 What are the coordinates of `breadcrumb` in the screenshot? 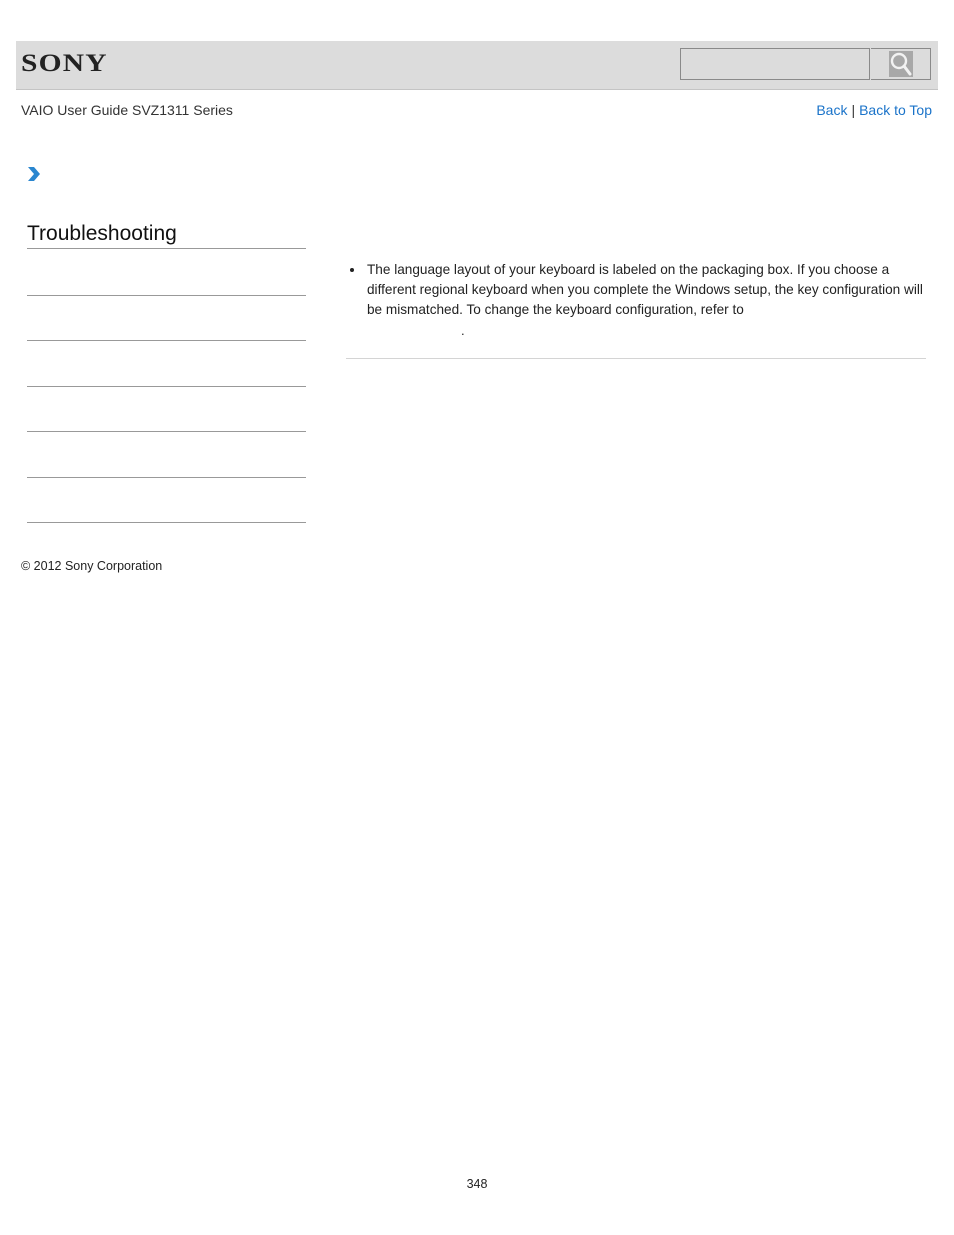 It's located at (34, 176).